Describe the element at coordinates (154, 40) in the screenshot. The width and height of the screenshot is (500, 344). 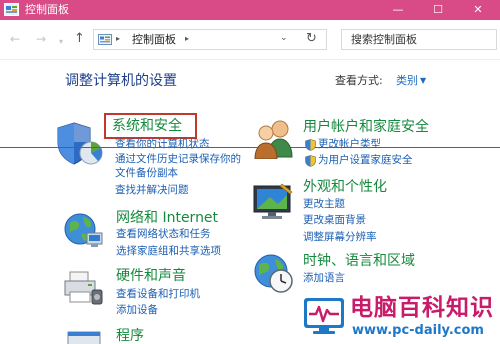
I see `breadcrumb-control-panel: 控制面板` at that location.